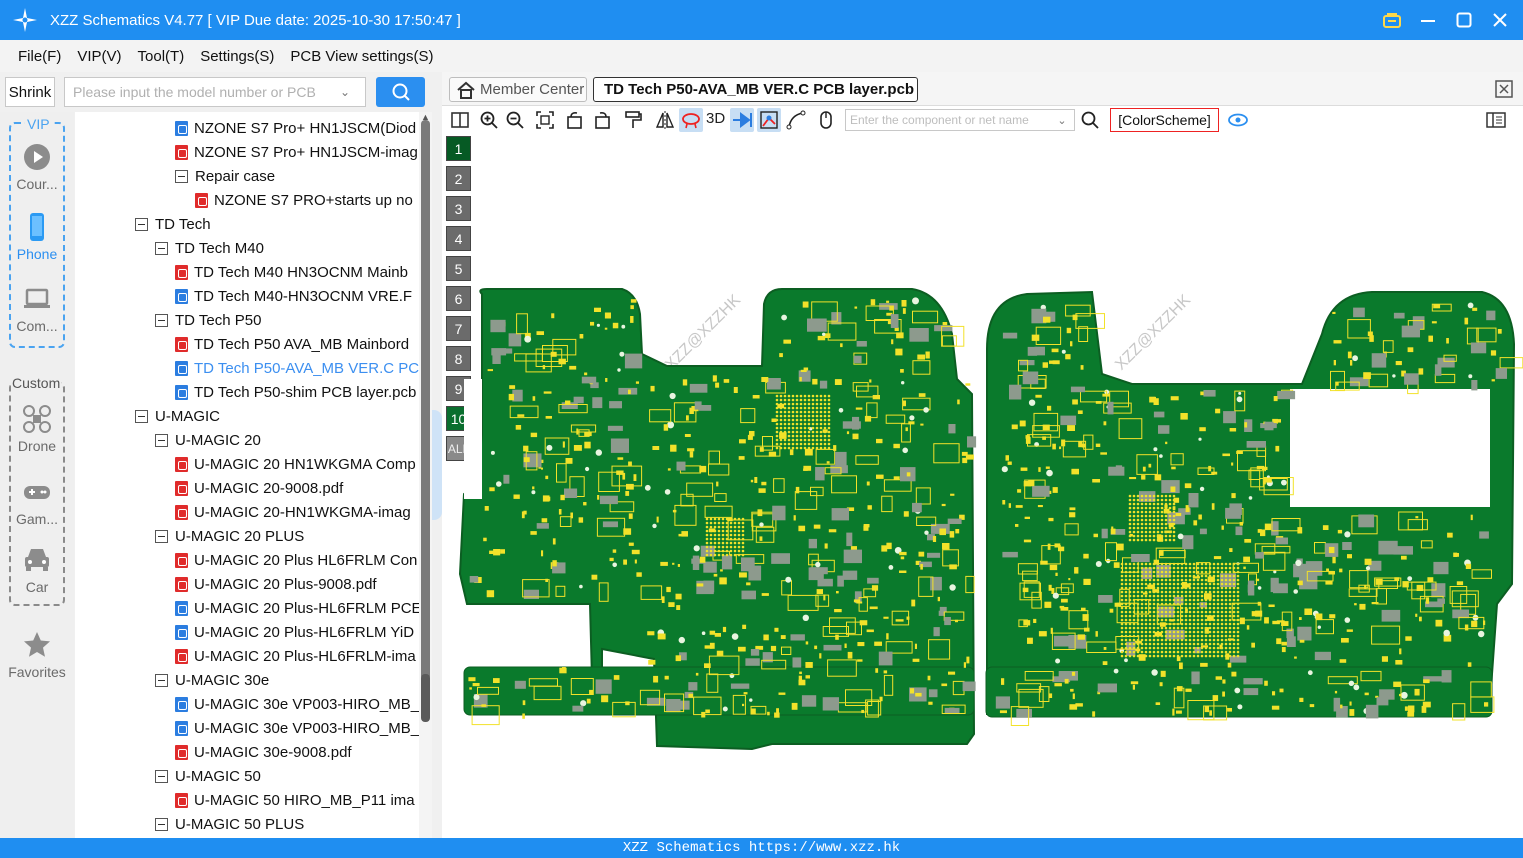 The width and height of the screenshot is (1523, 858). What do you see at coordinates (437, 465) in the screenshot?
I see `panel-collapse-handle` at bounding box center [437, 465].